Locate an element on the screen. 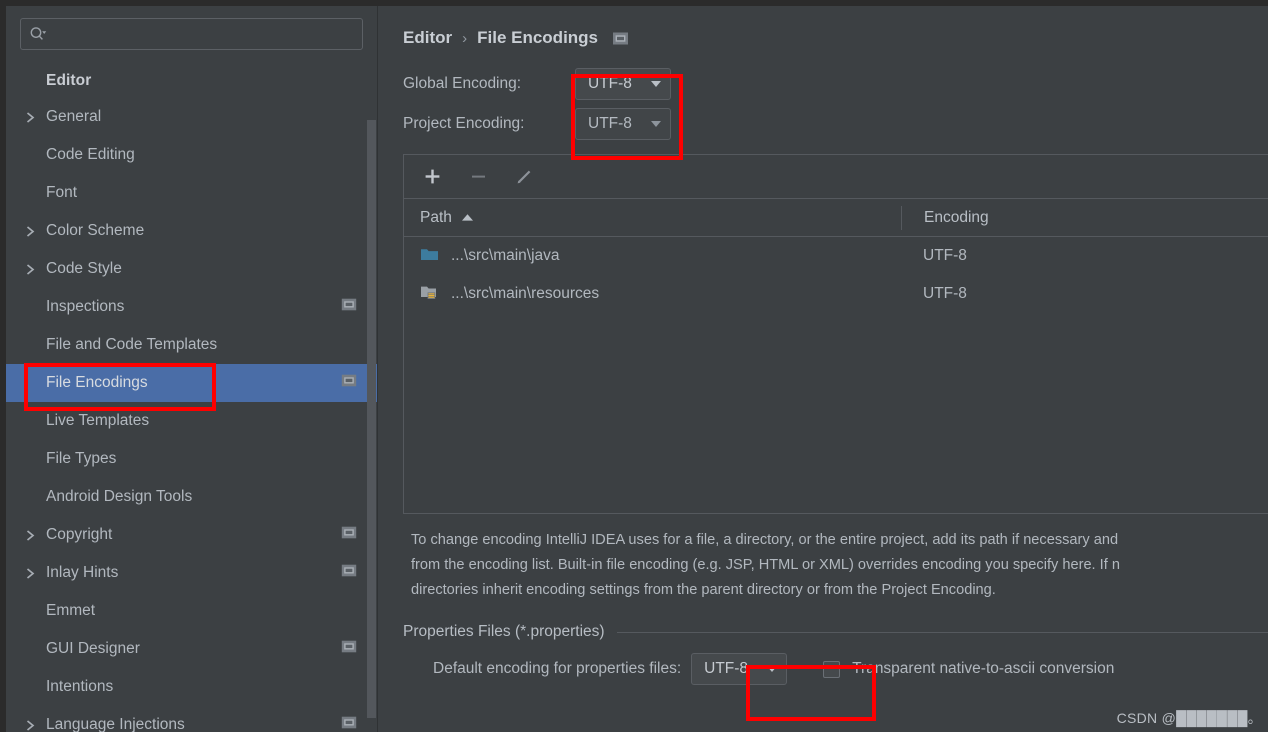 This screenshot has width=1268, height=732. sidebar-item-color-scheme: Color Scheme is located at coordinates (191, 231).